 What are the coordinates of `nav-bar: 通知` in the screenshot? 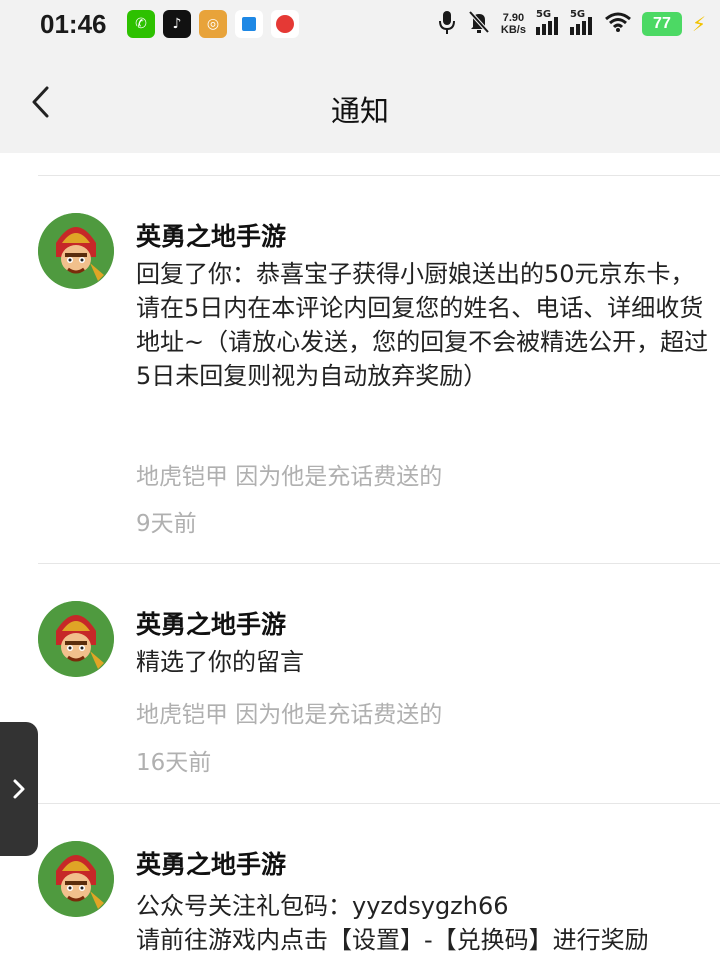 It's located at (360, 101).